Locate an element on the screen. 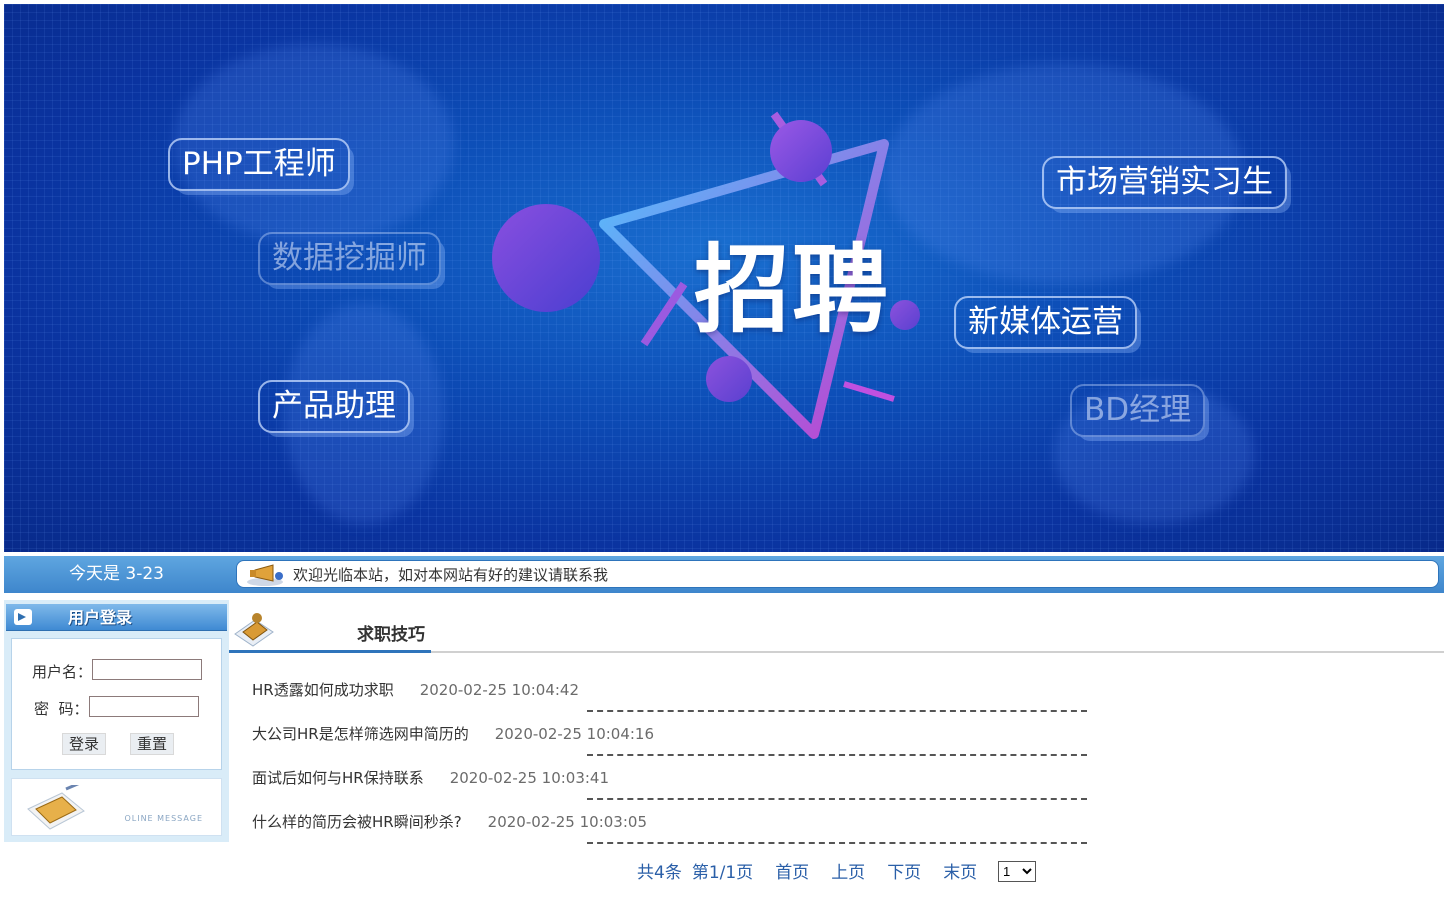 Image resolution: width=1452 pixels, height=912 pixels. online-message-label: OLINE MESSAGE is located at coordinates (163, 818).